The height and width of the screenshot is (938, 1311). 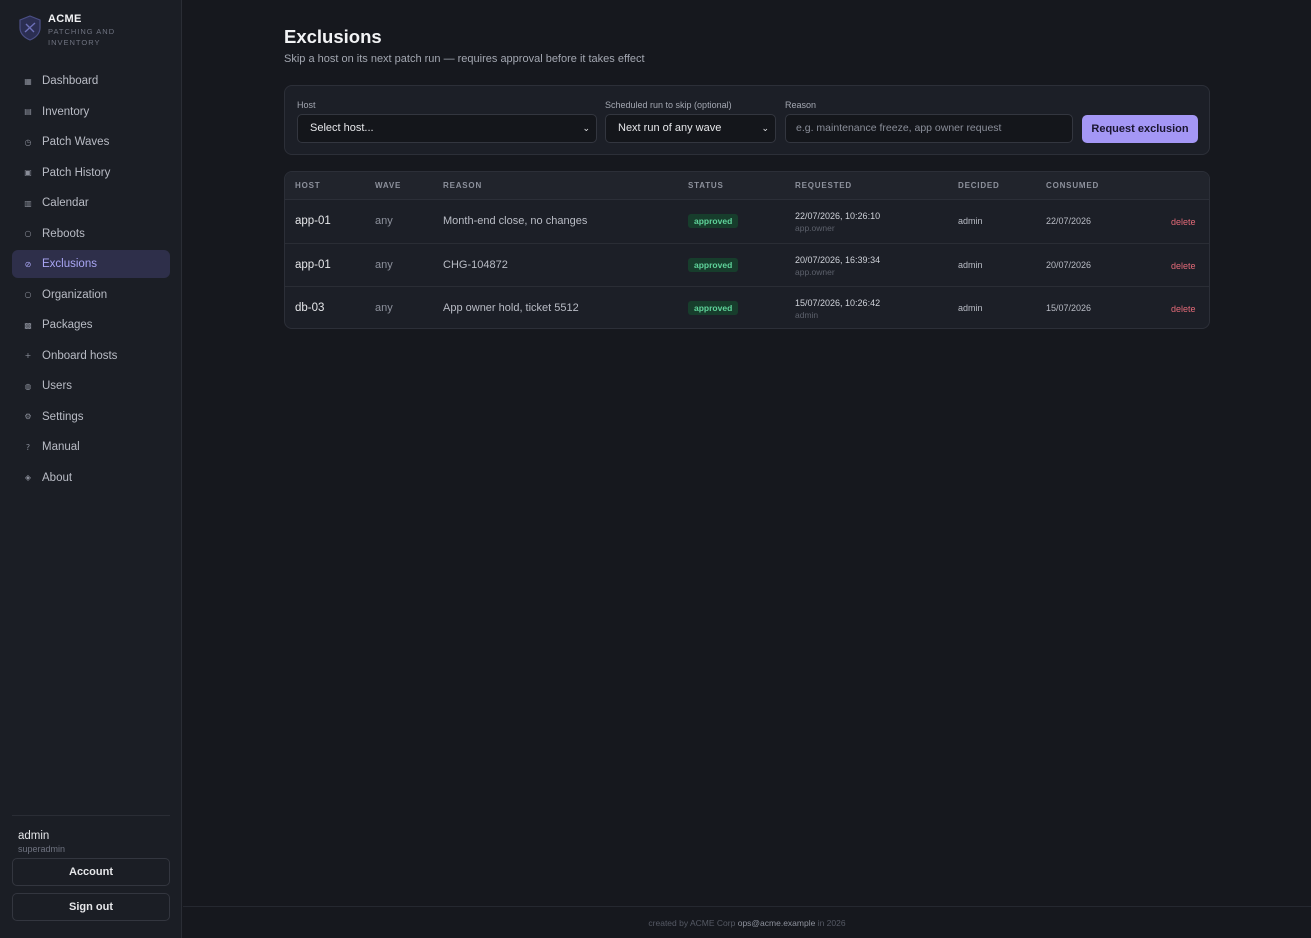 What do you see at coordinates (807, 315) in the screenshot?
I see `requested-by: admin` at bounding box center [807, 315].